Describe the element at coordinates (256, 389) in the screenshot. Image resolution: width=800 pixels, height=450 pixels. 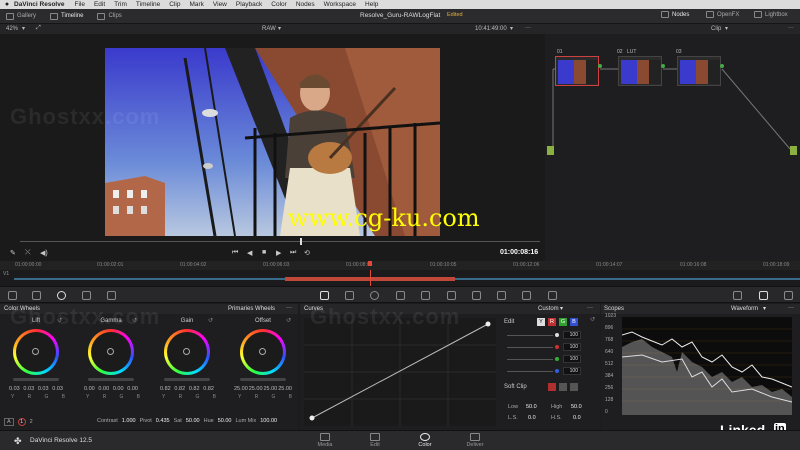
I see `offset-r: 25.00` at that location.